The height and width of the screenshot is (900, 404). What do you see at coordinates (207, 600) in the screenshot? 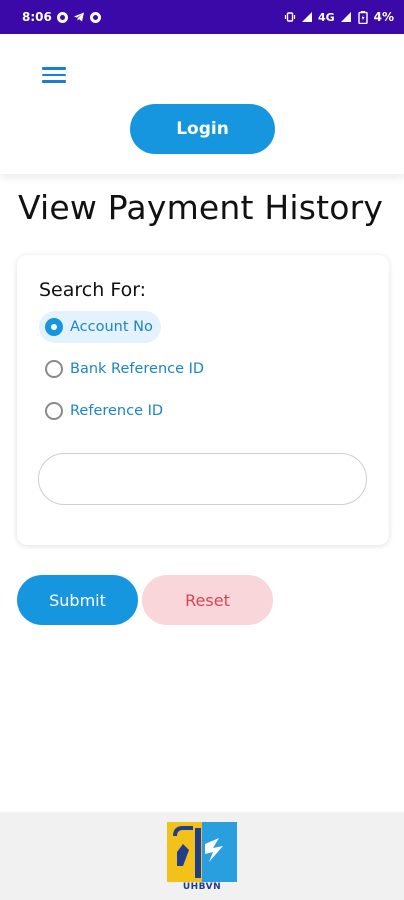
I see `reset-button: Reset` at bounding box center [207, 600].